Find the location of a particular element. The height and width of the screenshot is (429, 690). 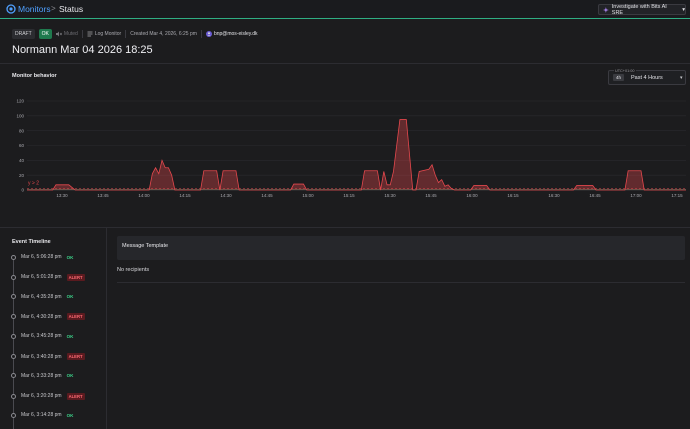

timeline-event: Mar 6, 3:20:28 pm ALERT is located at coordinates (48, 396).